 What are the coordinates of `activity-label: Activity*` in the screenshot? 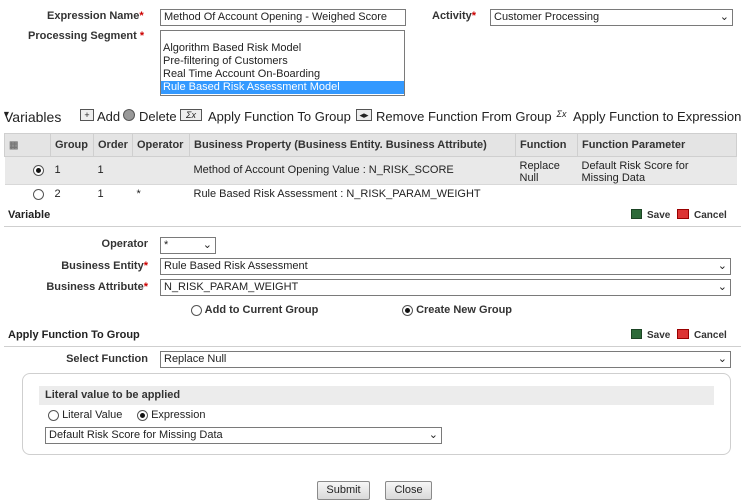 It's located at (454, 16).